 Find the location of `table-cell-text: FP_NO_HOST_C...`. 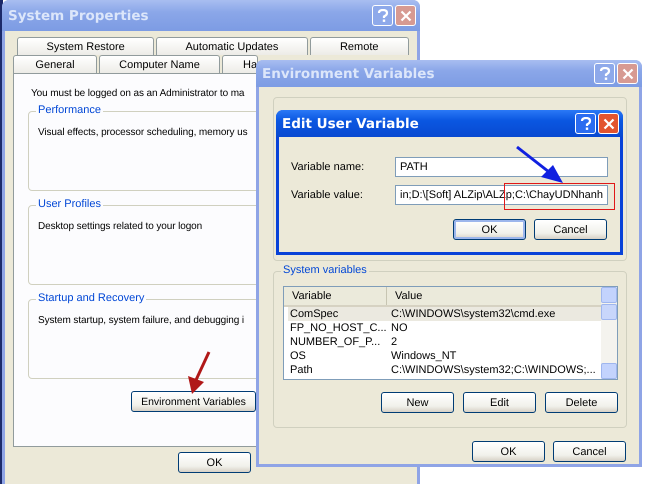

table-cell-text: FP_NO_HOST_C... is located at coordinates (338, 328).